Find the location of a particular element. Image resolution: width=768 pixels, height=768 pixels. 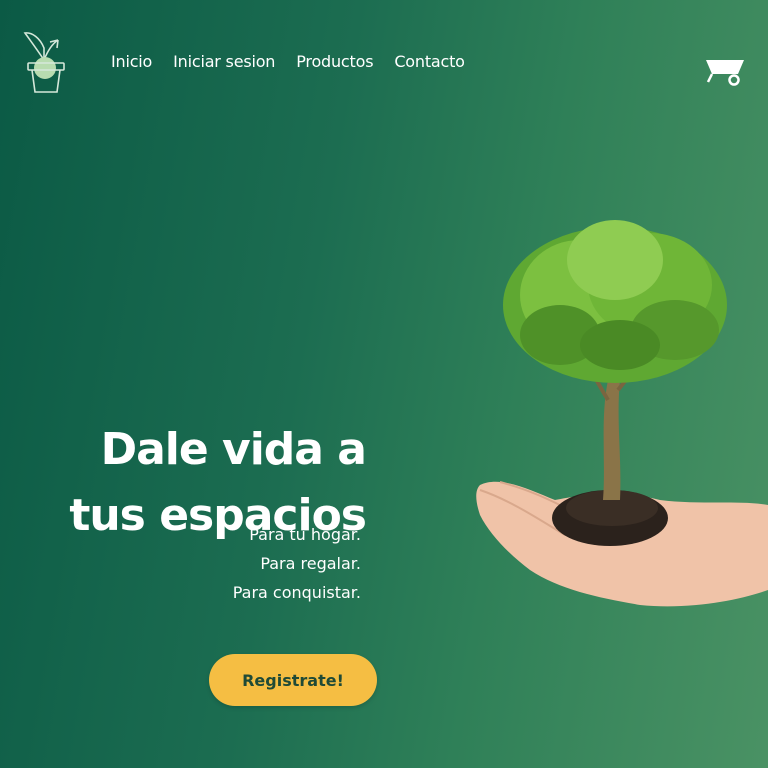

register-button: Registrate! is located at coordinates (293, 680).